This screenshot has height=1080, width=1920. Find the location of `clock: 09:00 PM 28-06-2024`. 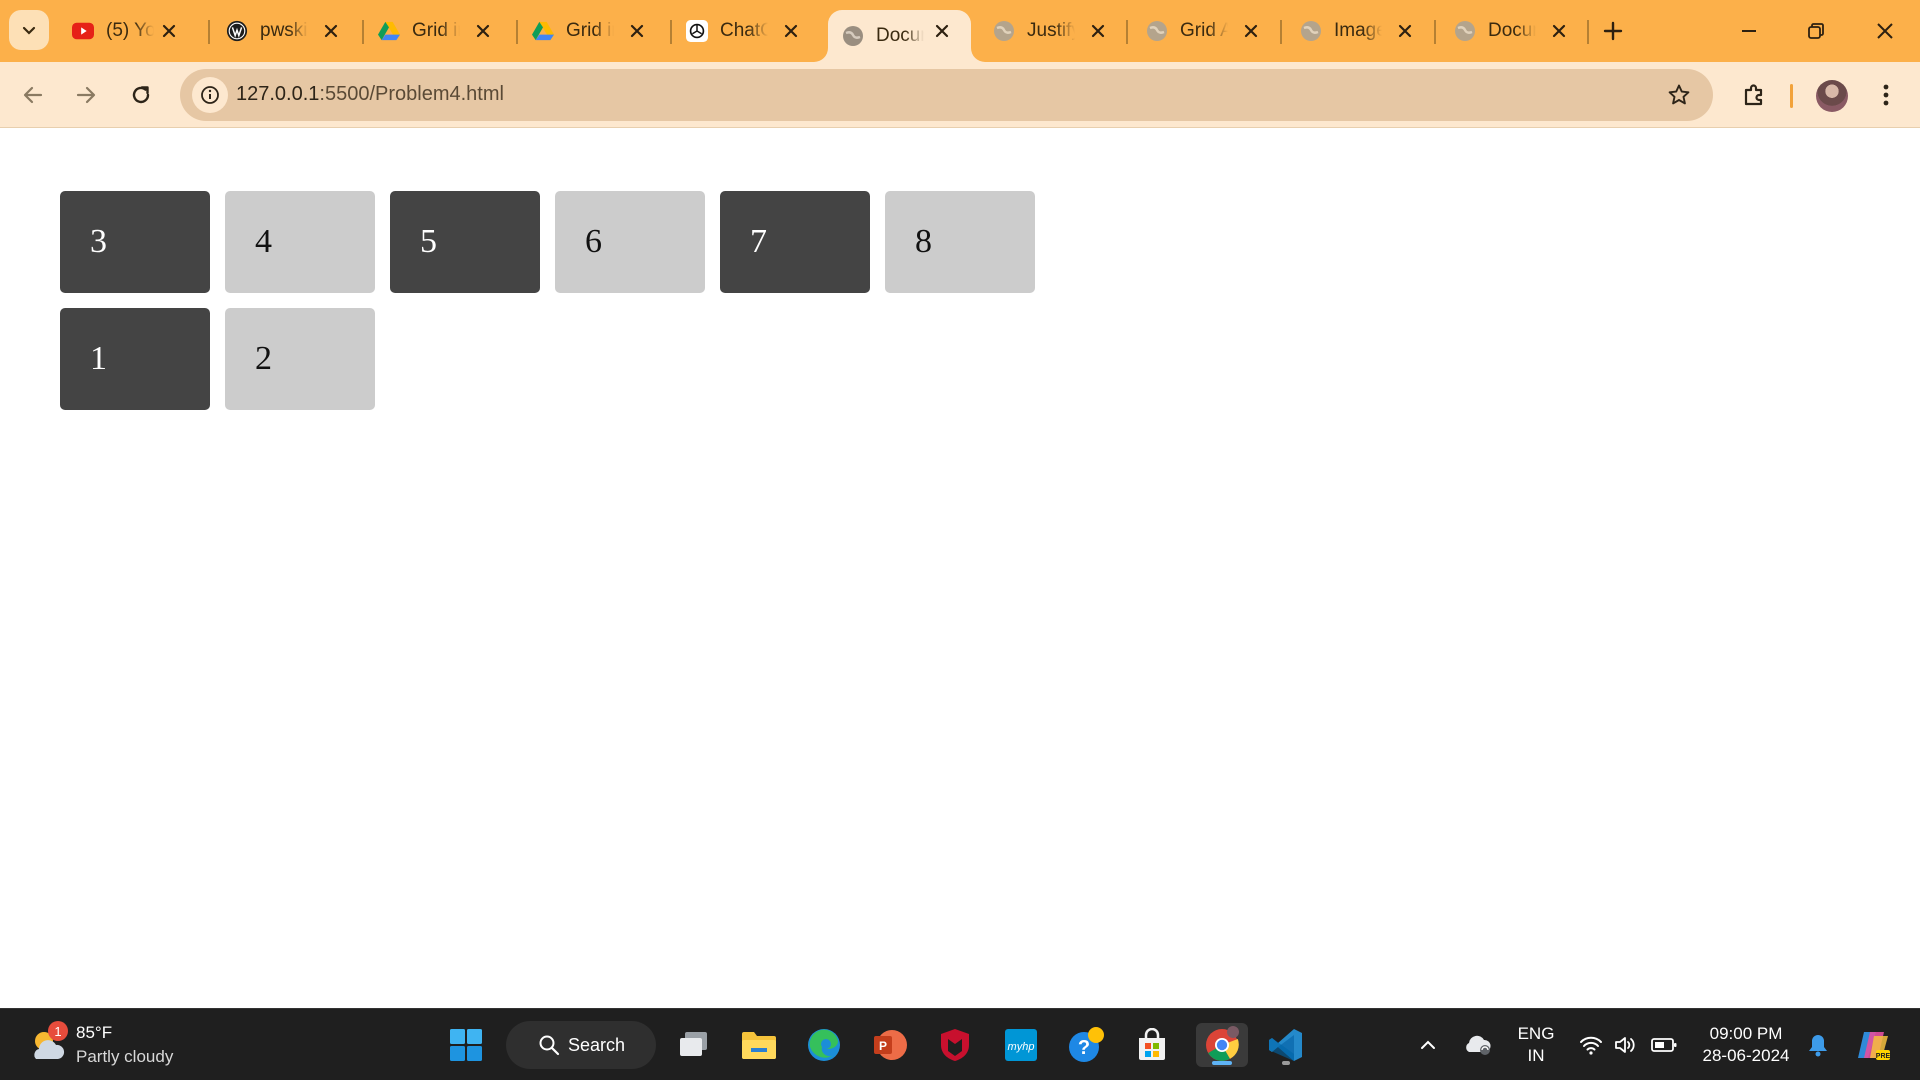

clock: 09:00 PM 28-06-2024 is located at coordinates (1746, 1045).